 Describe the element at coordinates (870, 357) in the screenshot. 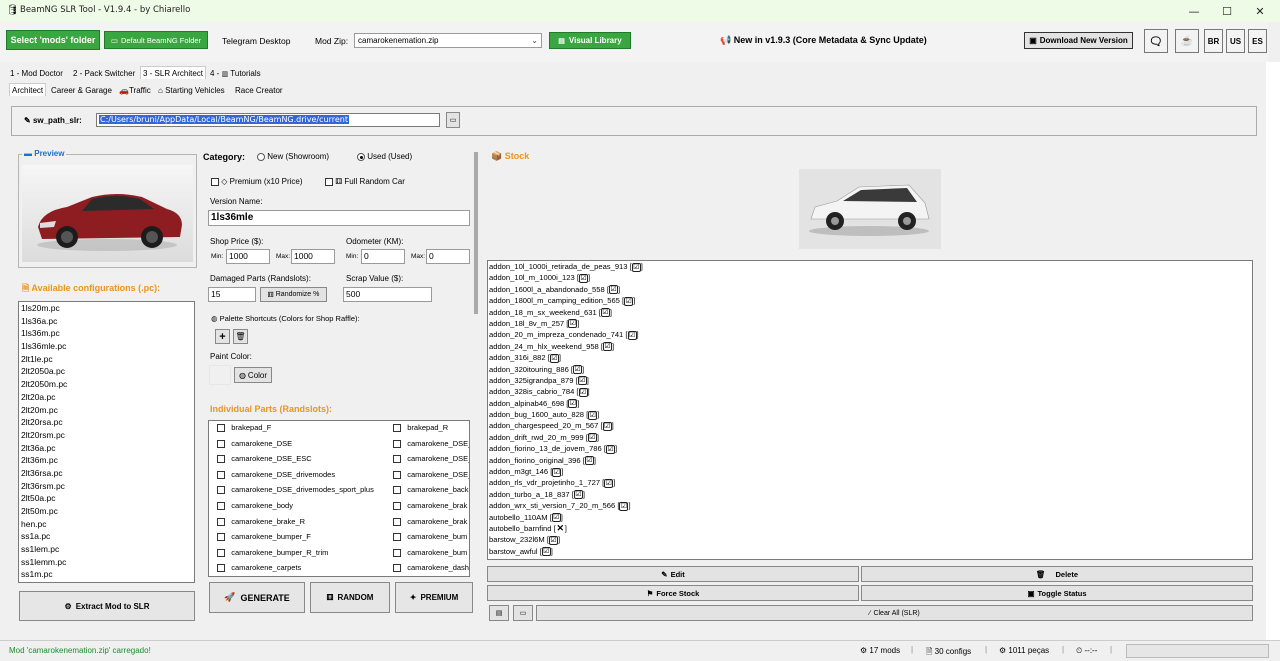

I see `stock-item: addon_316i_882 [☑]` at that location.